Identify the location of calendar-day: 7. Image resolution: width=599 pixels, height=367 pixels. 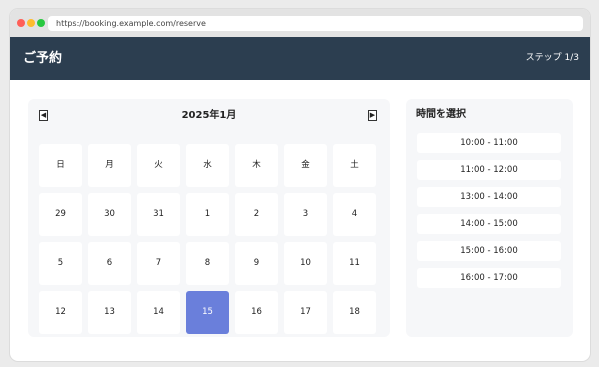
(158, 263).